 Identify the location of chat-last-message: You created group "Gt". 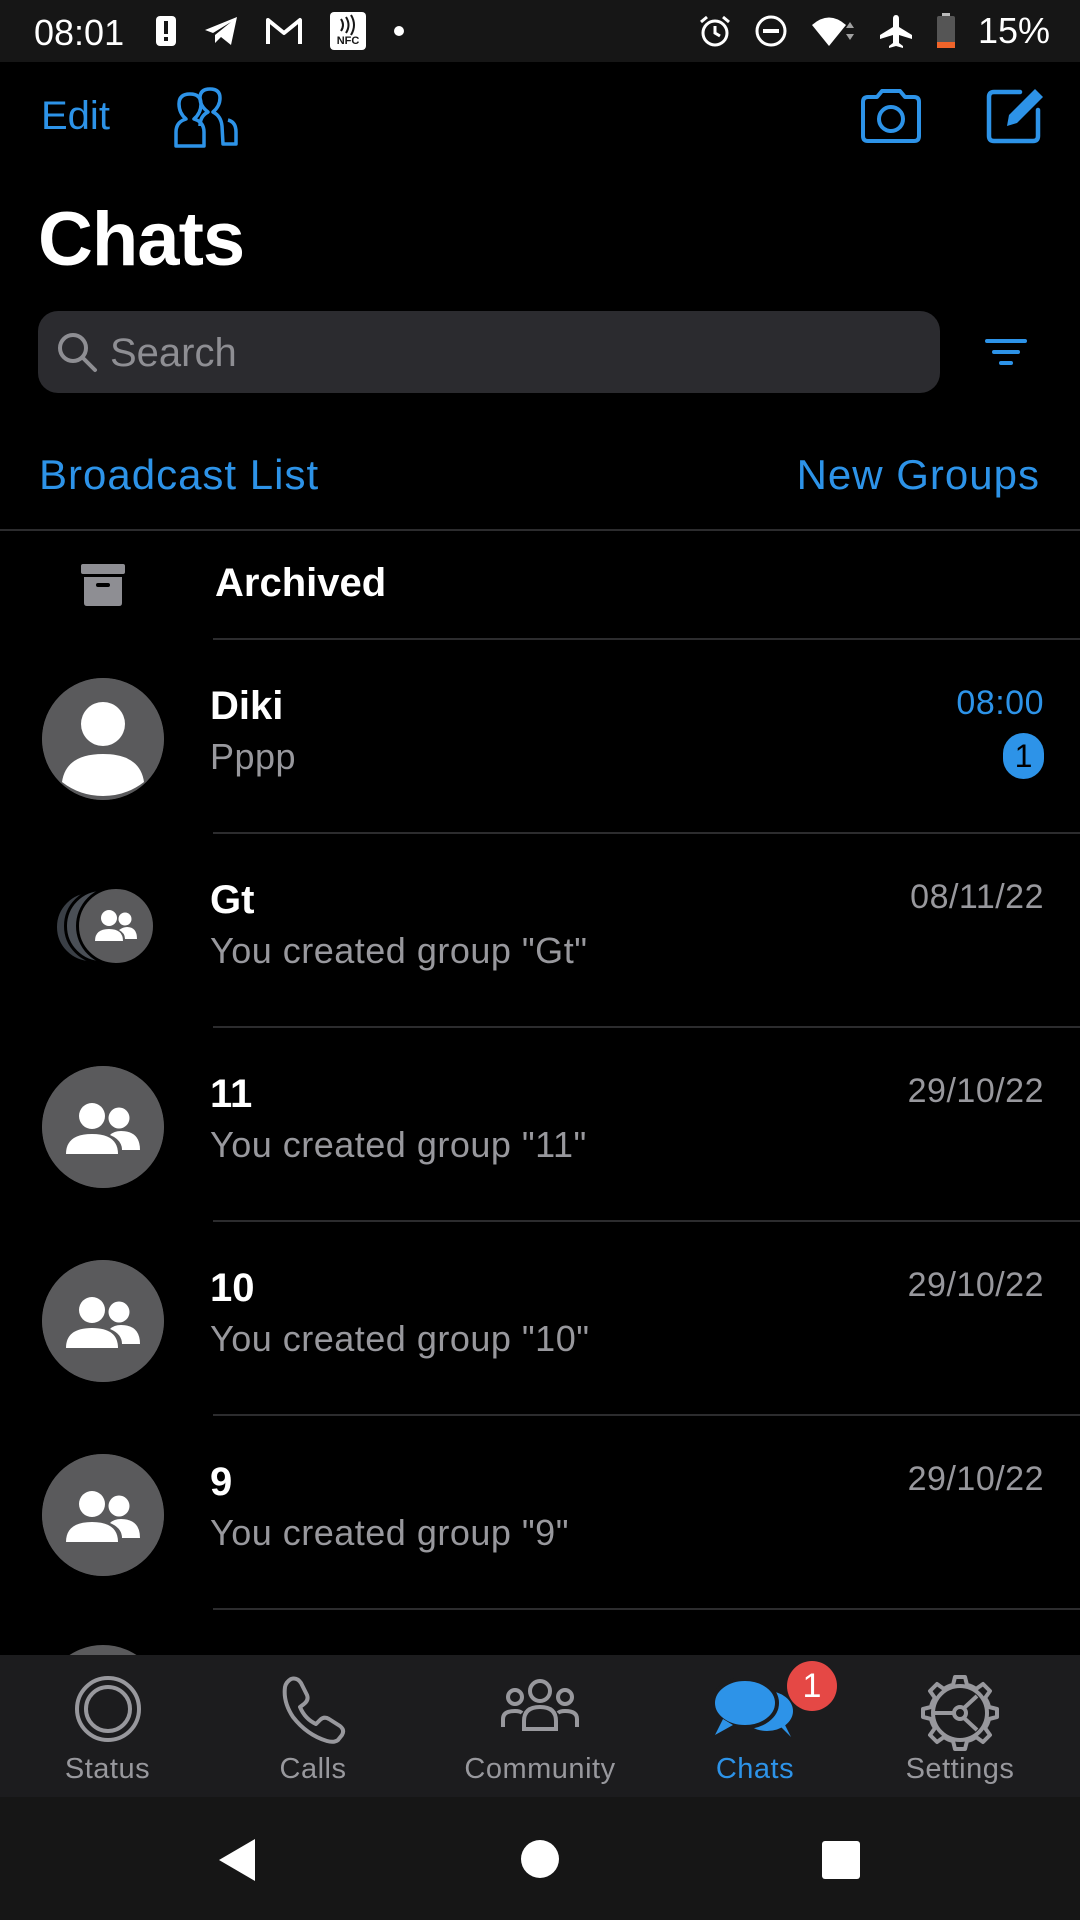
(399, 950).